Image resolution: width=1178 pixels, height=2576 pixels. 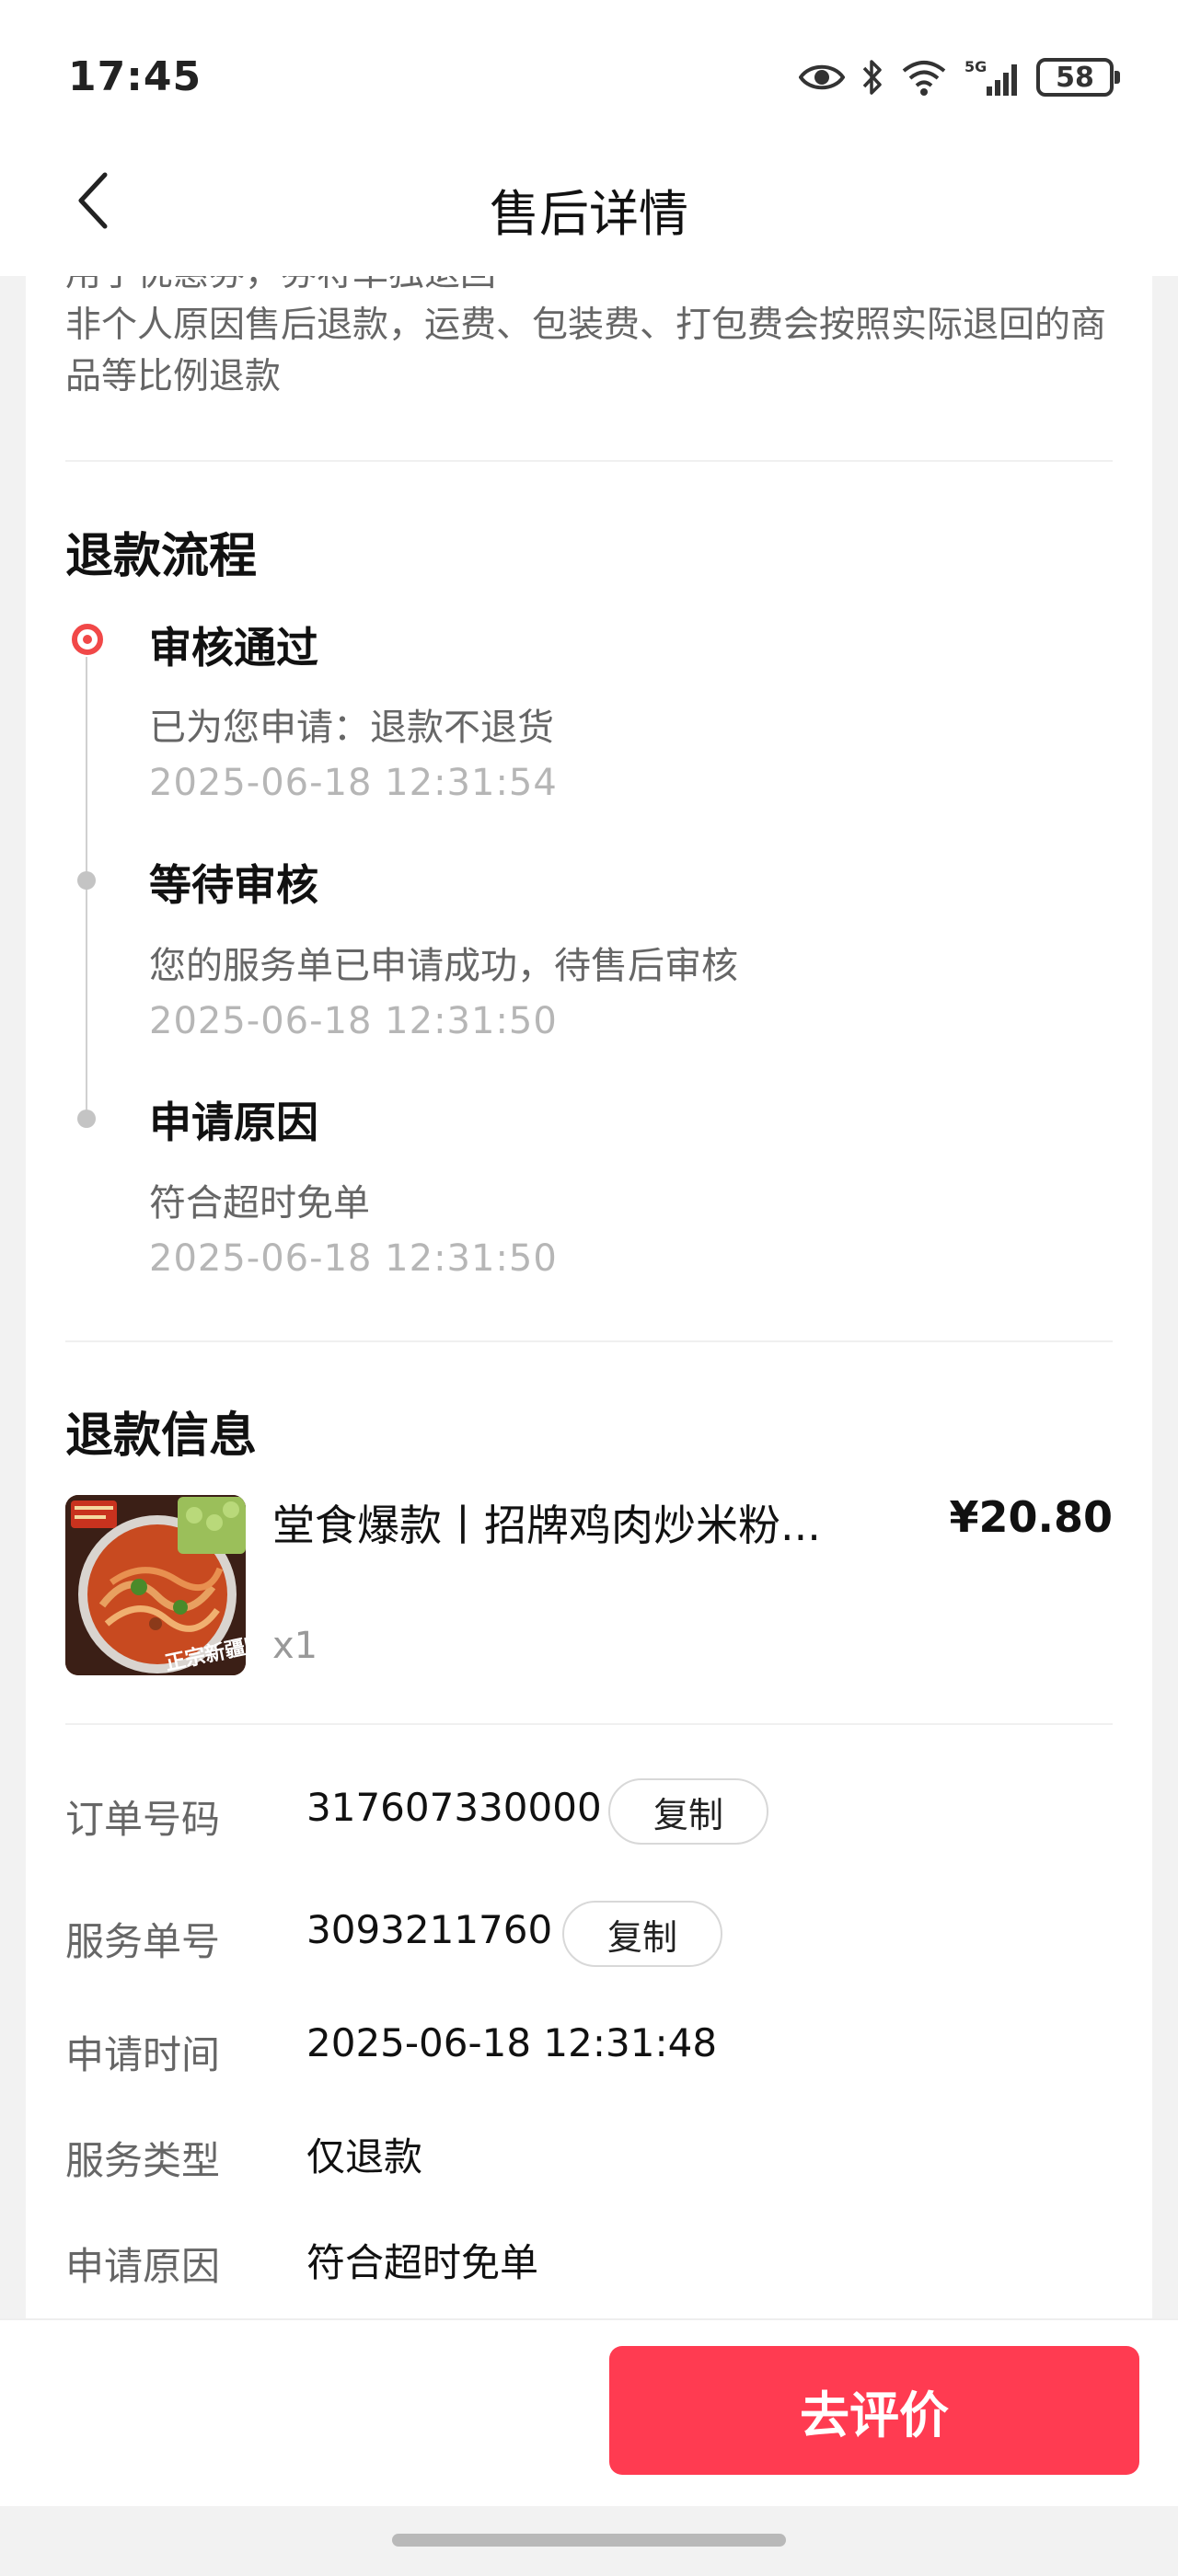 I want to click on eye-icon, so click(x=822, y=77).